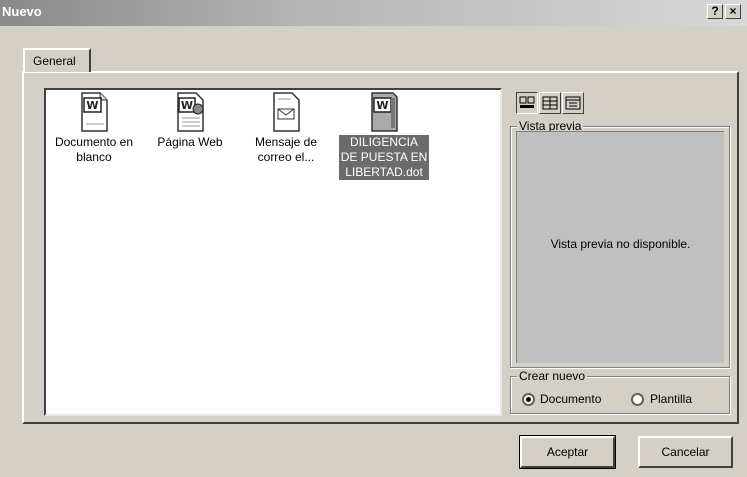  I want to click on list-item-documento-en-blanco: W Documento en blanco, so click(94, 128).